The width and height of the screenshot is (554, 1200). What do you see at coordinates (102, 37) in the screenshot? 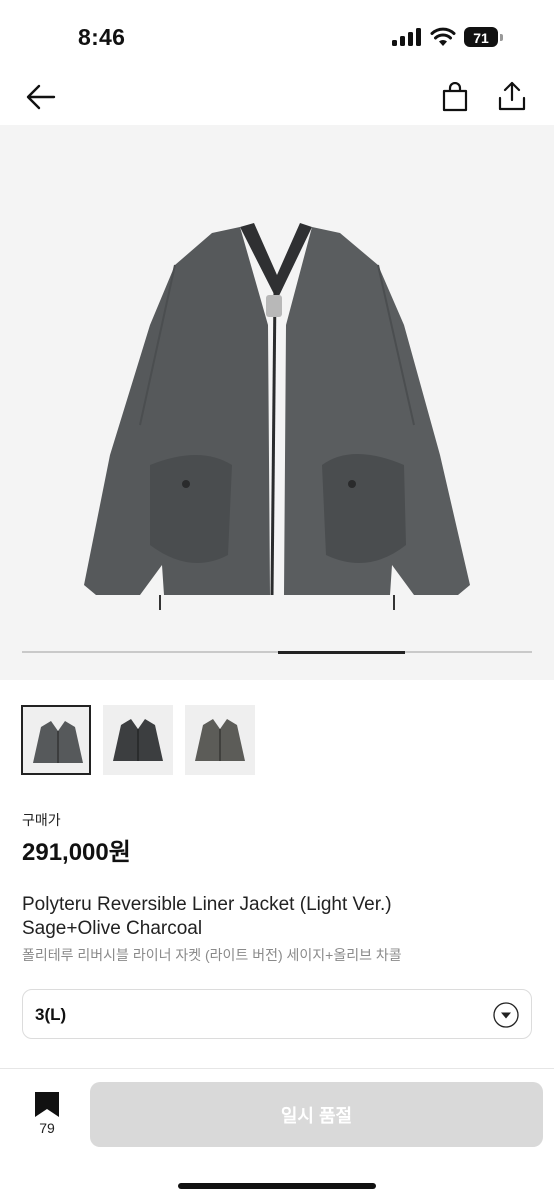
I see `status-time: 8:46` at bounding box center [102, 37].